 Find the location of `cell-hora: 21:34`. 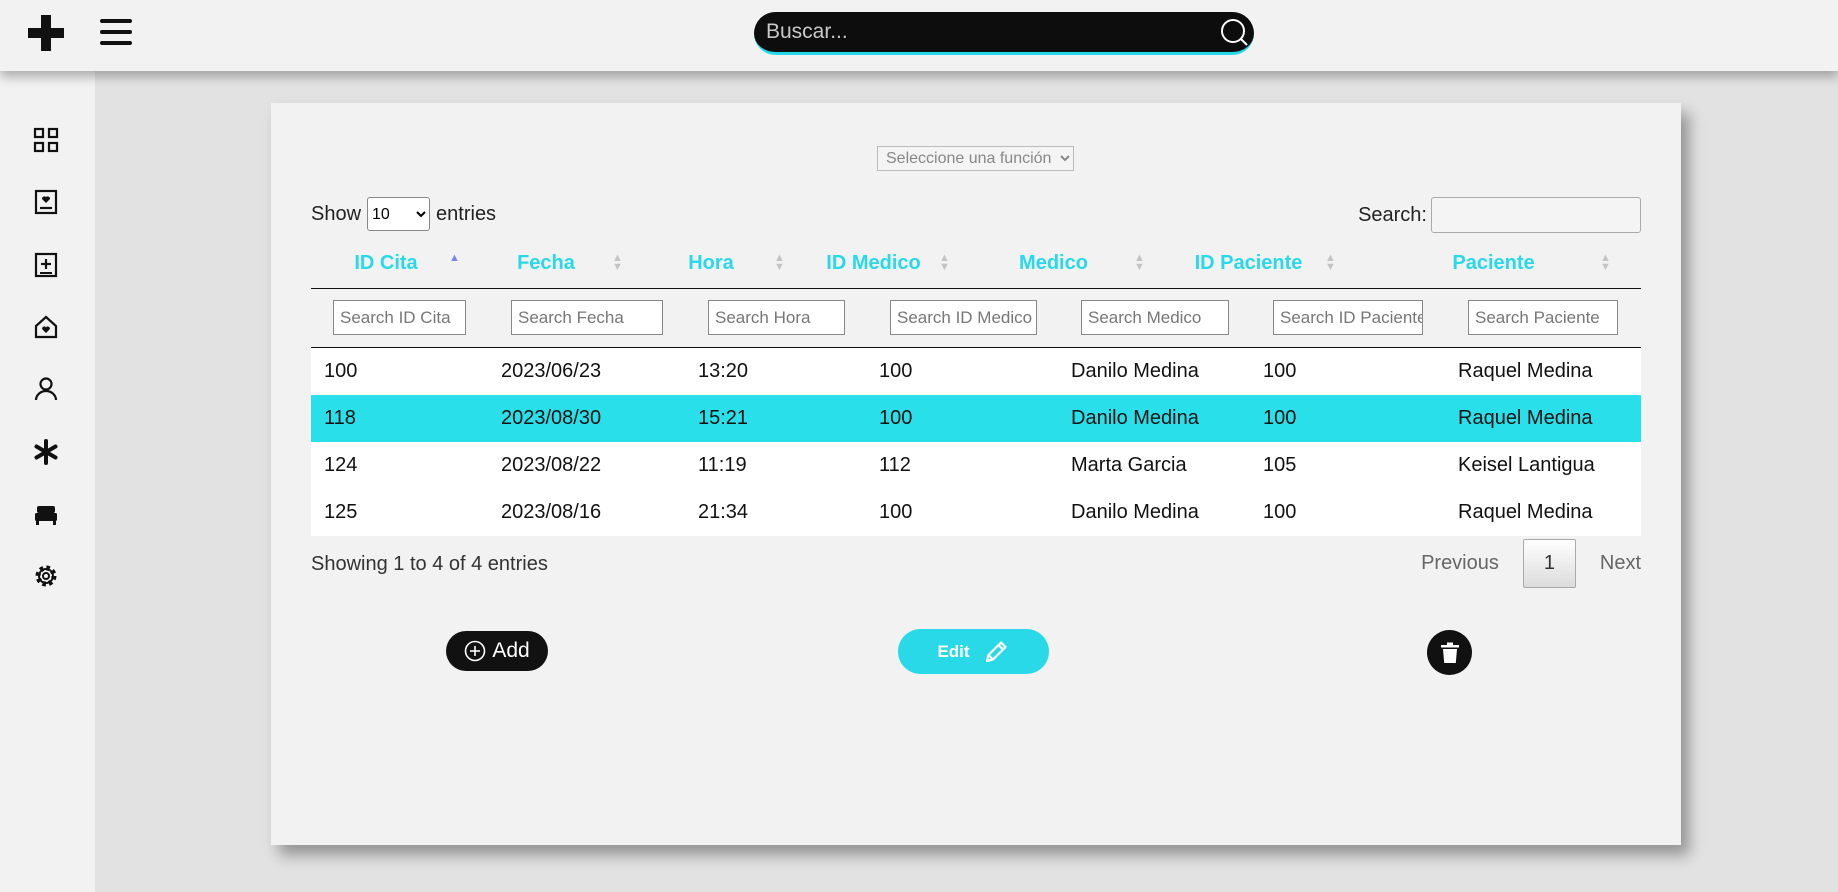

cell-hora: 21:34 is located at coordinates (723, 512).